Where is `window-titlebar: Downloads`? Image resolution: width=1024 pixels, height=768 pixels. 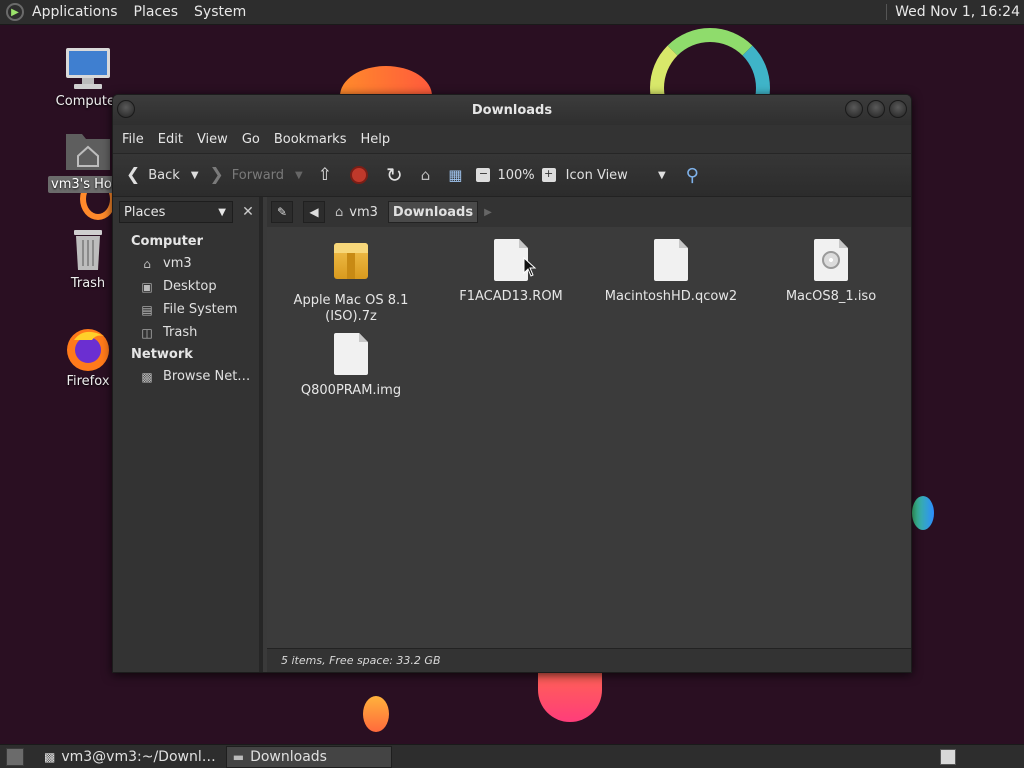 window-titlebar: Downloads is located at coordinates (512, 110).